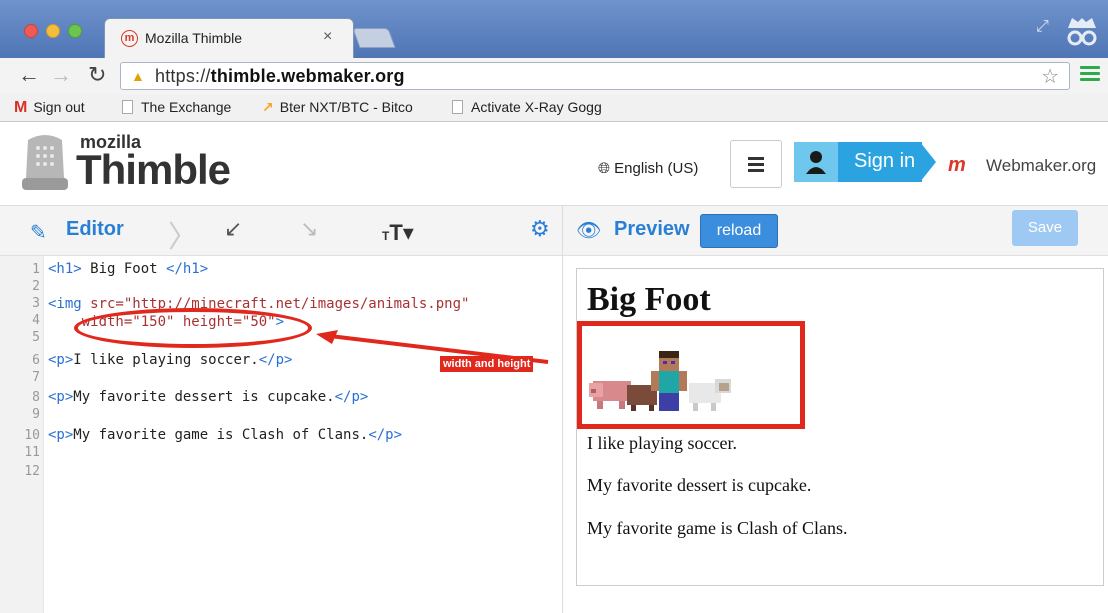 This screenshot has height=613, width=1108. I want to click on chevron-right-icon: 〉, so click(183, 237).